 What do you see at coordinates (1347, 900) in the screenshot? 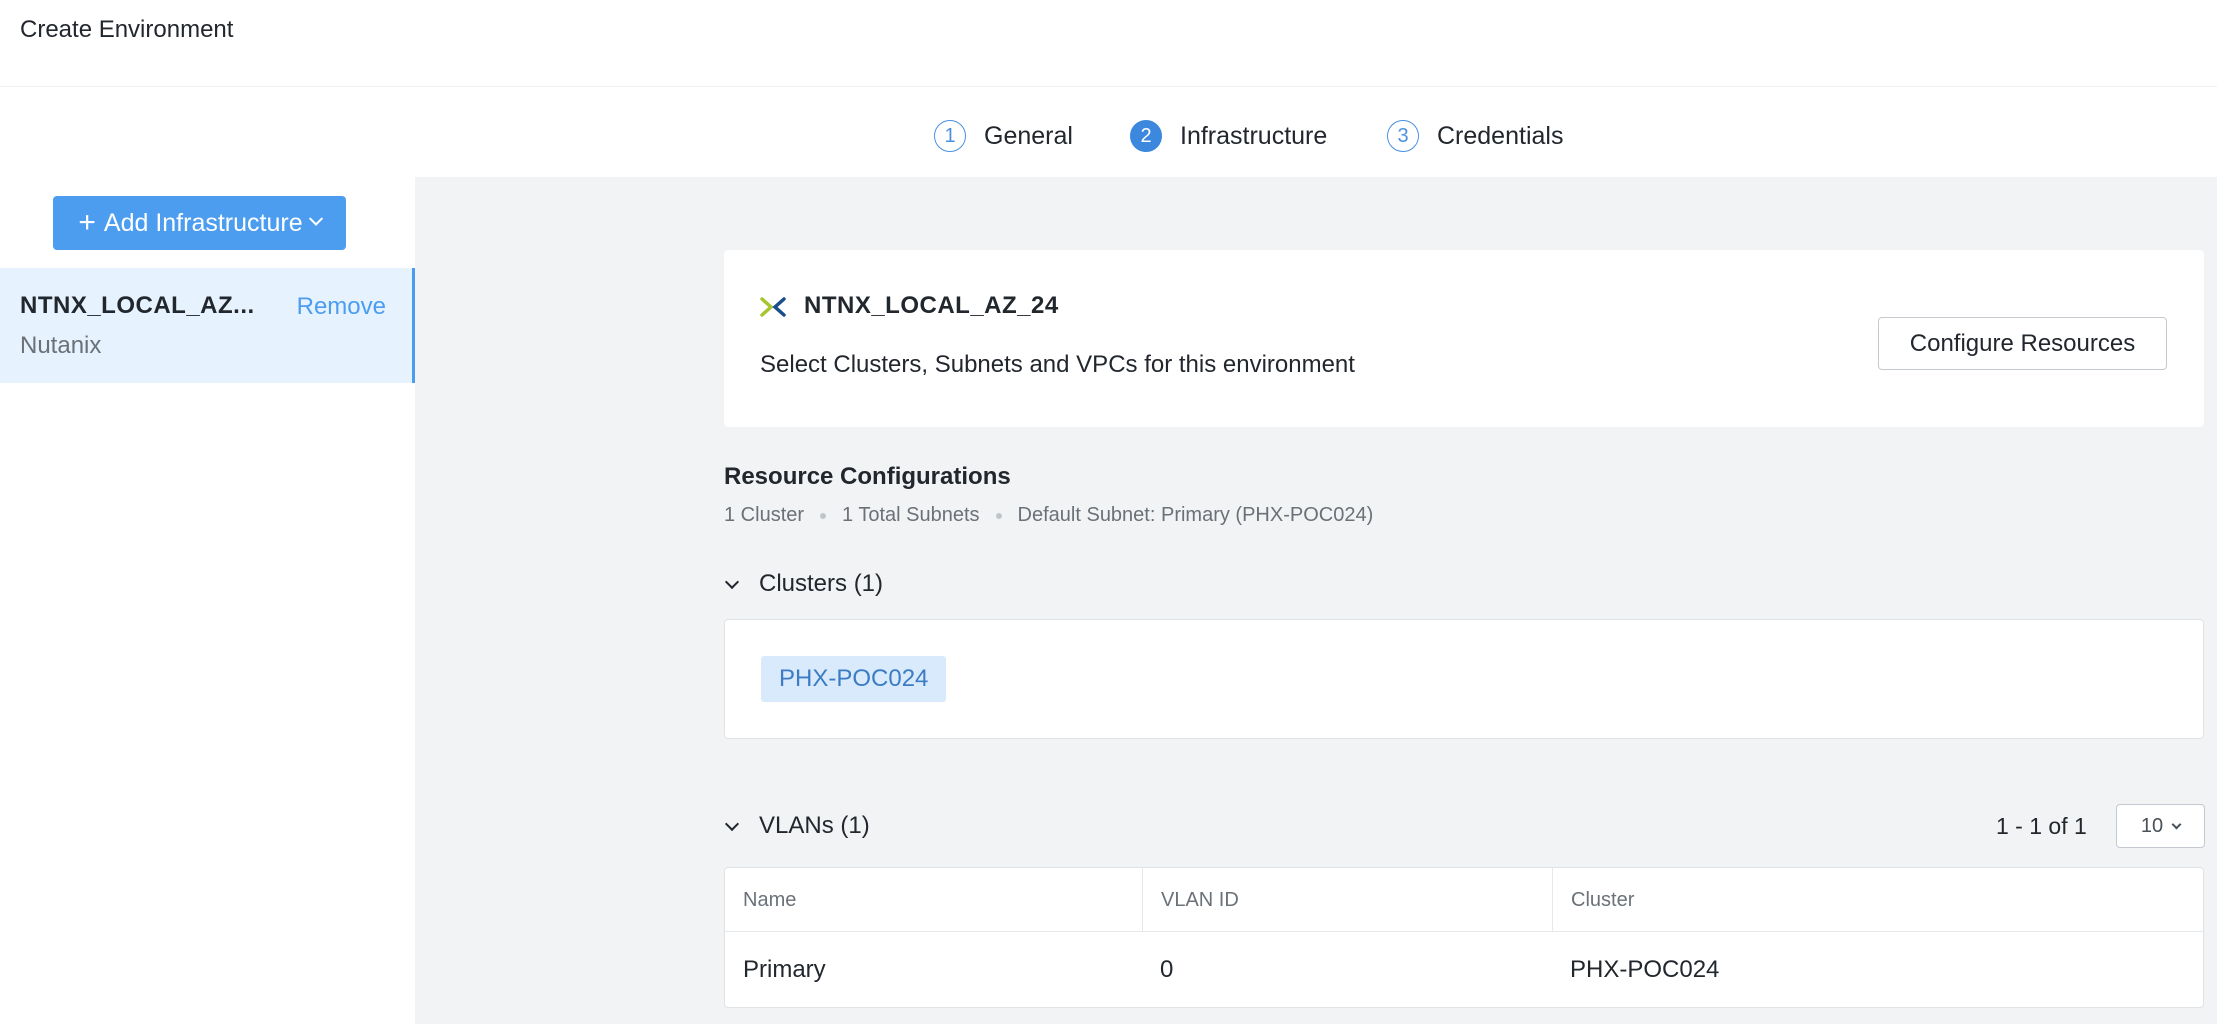
I see `column-header-vlan-id: VLAN ID` at bounding box center [1347, 900].